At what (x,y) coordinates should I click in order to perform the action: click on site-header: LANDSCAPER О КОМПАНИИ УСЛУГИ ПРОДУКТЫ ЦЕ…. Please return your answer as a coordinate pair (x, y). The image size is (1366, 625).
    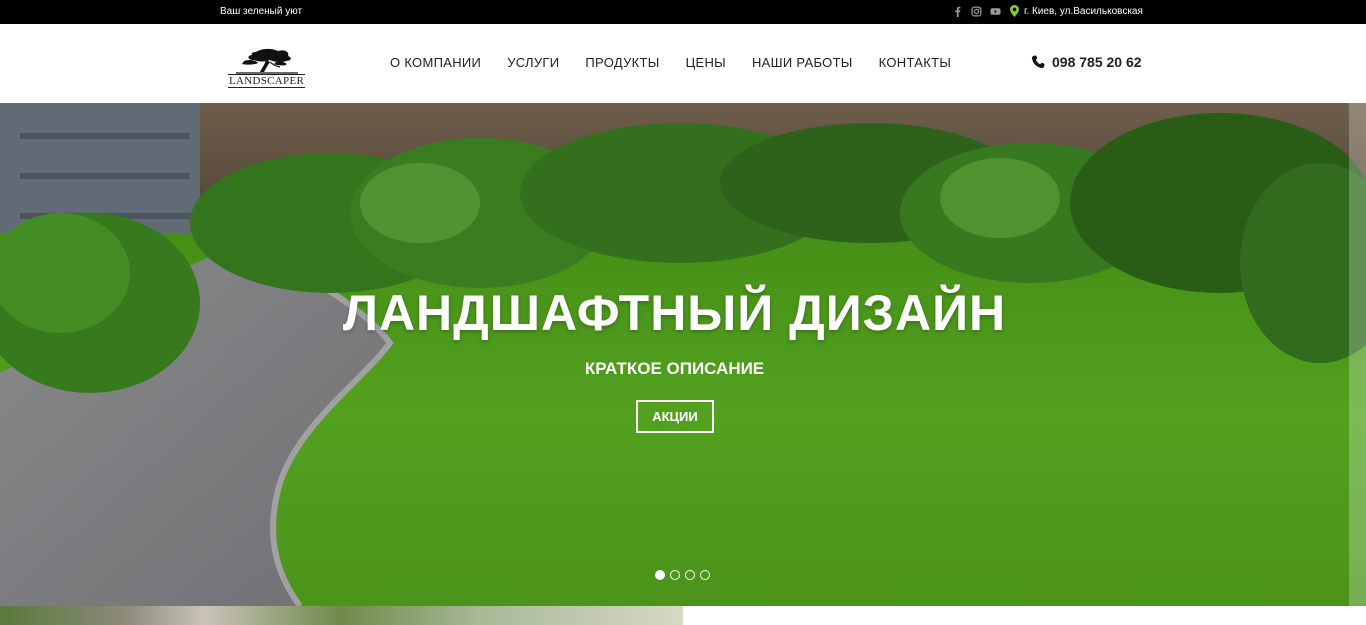
    Looking at the image, I should click on (683, 63).